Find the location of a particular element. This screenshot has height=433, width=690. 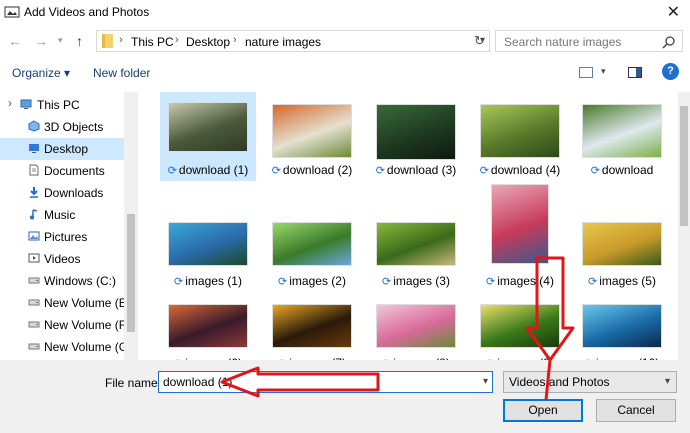

change-view-icon is located at coordinates (586, 72).